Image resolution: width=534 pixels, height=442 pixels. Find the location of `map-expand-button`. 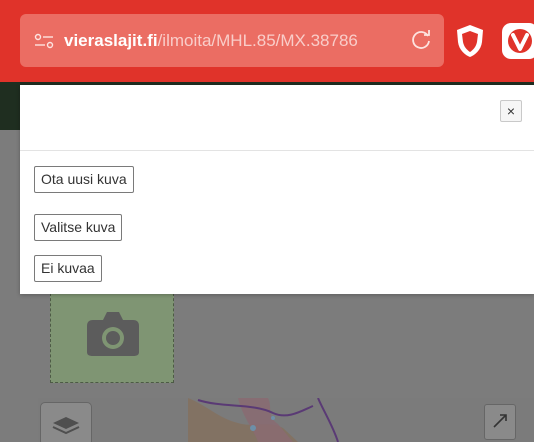

map-expand-button is located at coordinates (500, 422).